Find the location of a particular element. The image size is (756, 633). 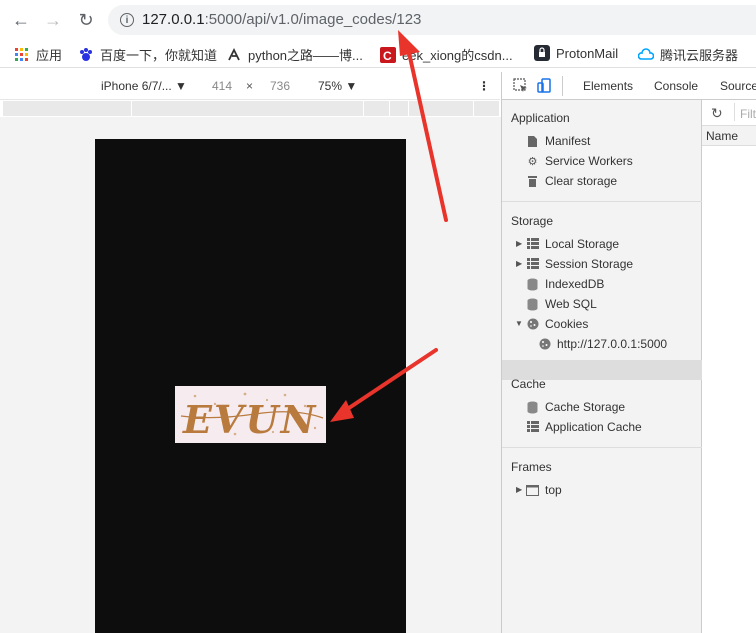

bookmark-label: 百度一下，你就知道 is located at coordinates (159, 55).